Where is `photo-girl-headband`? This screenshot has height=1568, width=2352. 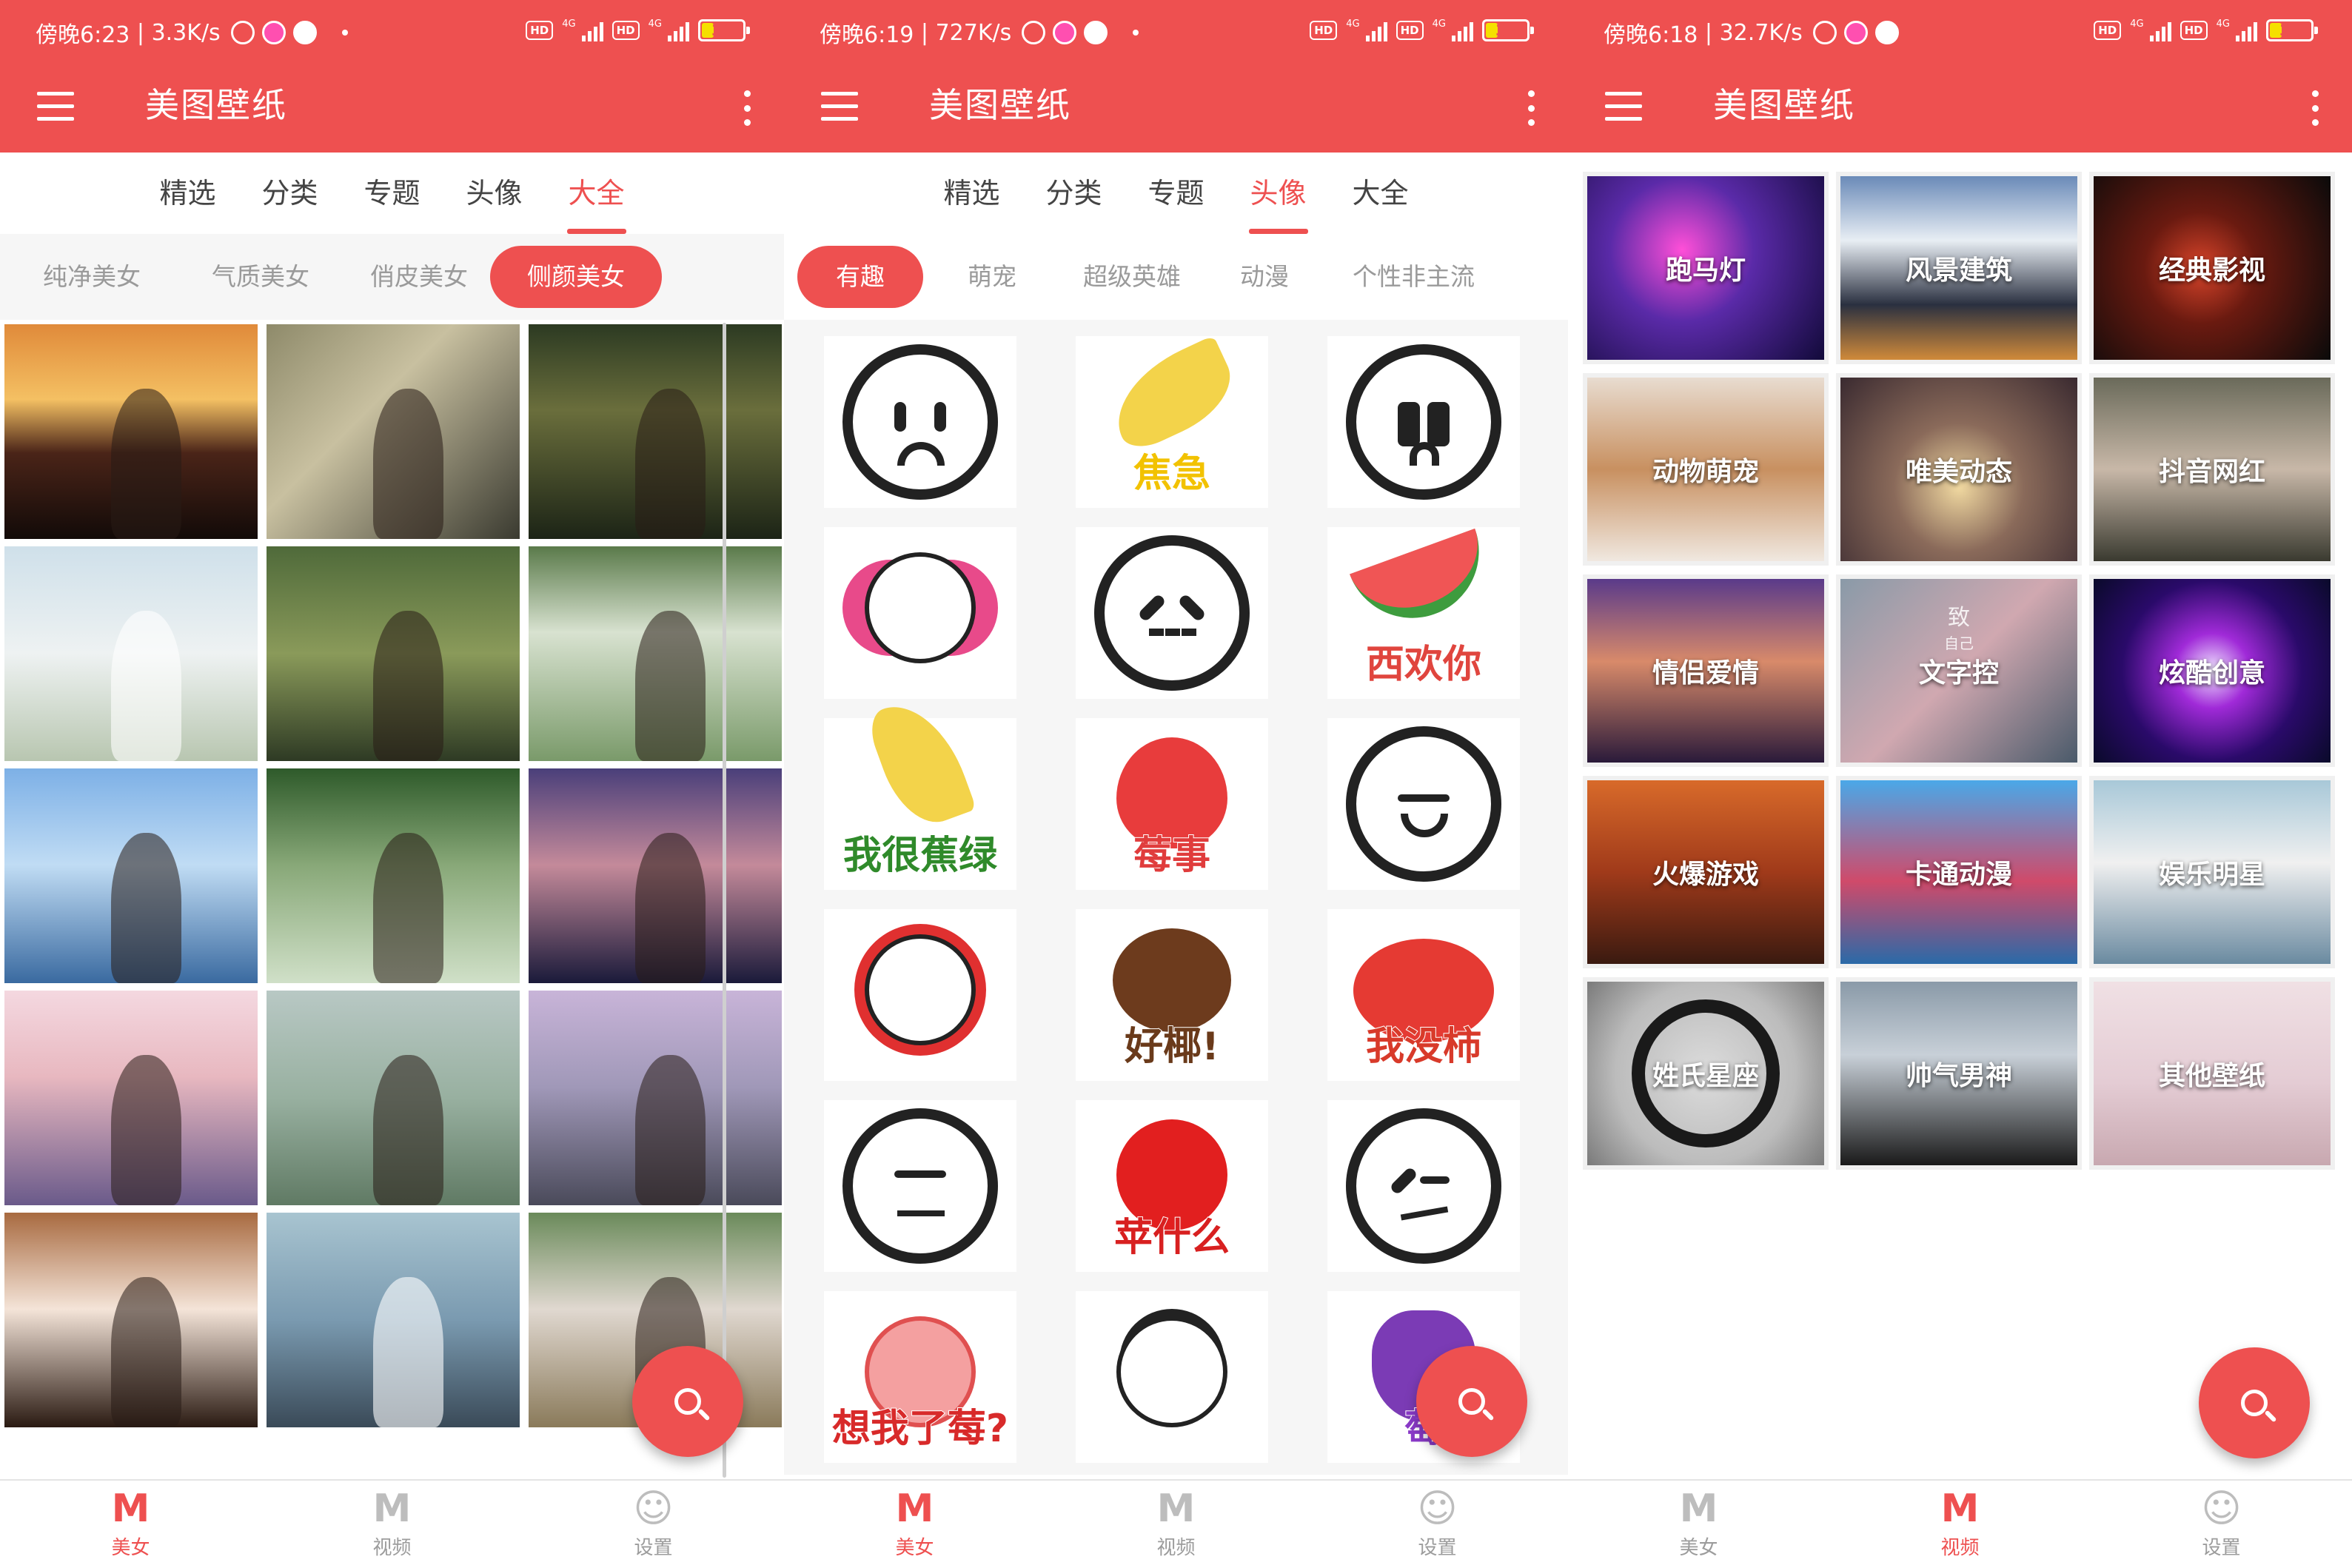
photo-girl-headband is located at coordinates (131, 1320).